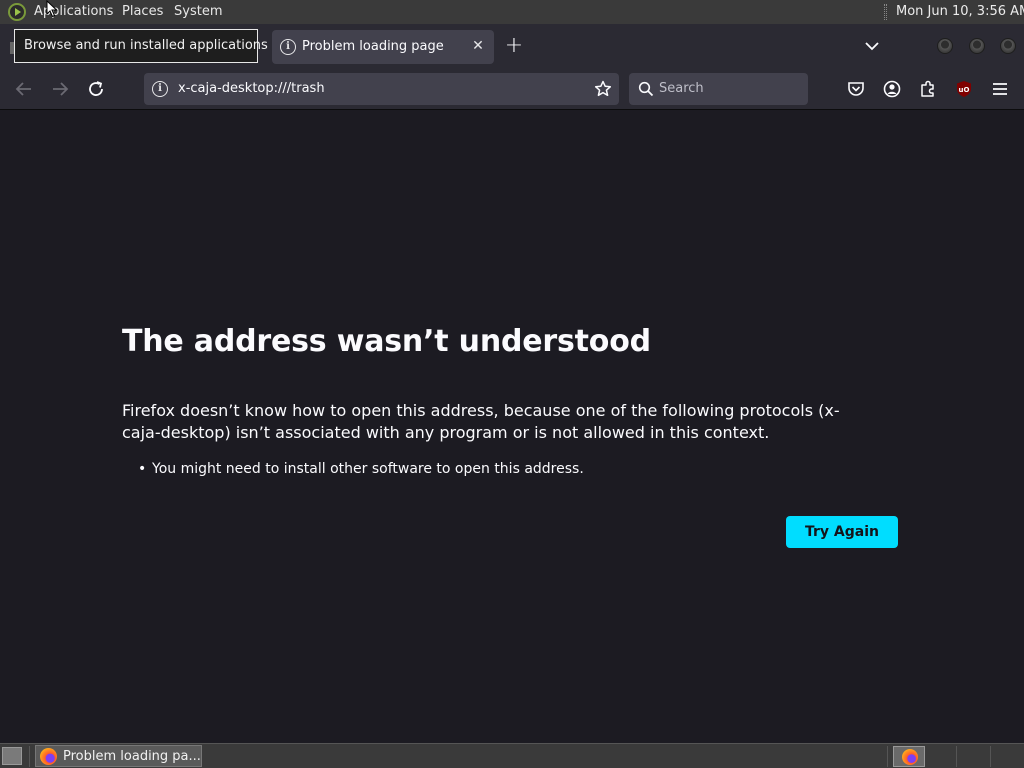 This screenshot has height=768, width=1024. Describe the element at coordinates (1008, 46) in the screenshot. I see `close-window-button` at that location.